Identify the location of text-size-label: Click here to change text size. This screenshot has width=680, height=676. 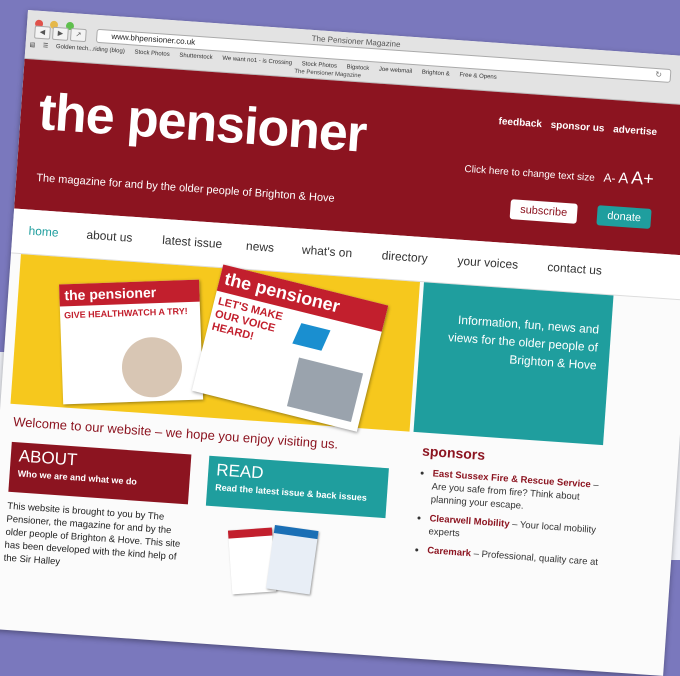
(530, 173).